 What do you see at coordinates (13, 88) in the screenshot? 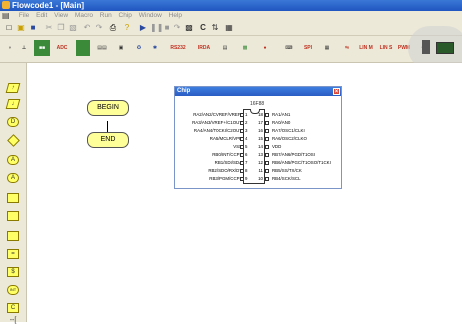
I see `input-icon: ↑` at bounding box center [13, 88].